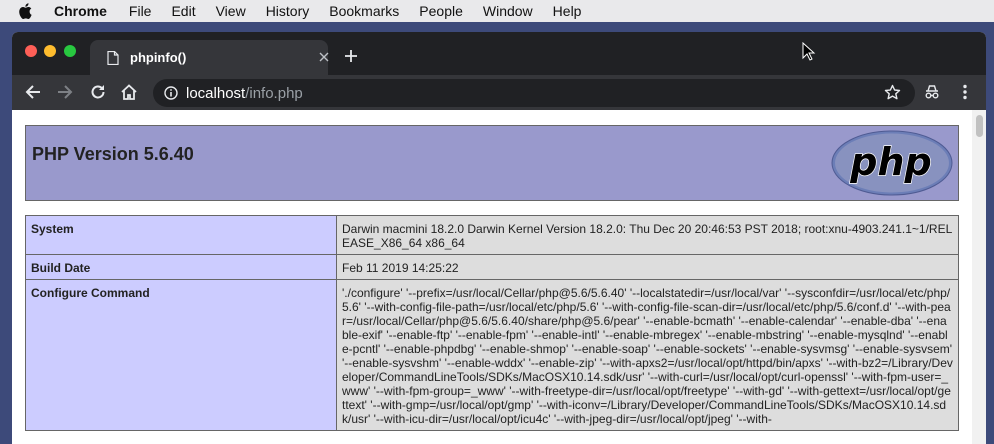 The width and height of the screenshot is (994, 444). I want to click on incognito-icon, so click(932, 92).